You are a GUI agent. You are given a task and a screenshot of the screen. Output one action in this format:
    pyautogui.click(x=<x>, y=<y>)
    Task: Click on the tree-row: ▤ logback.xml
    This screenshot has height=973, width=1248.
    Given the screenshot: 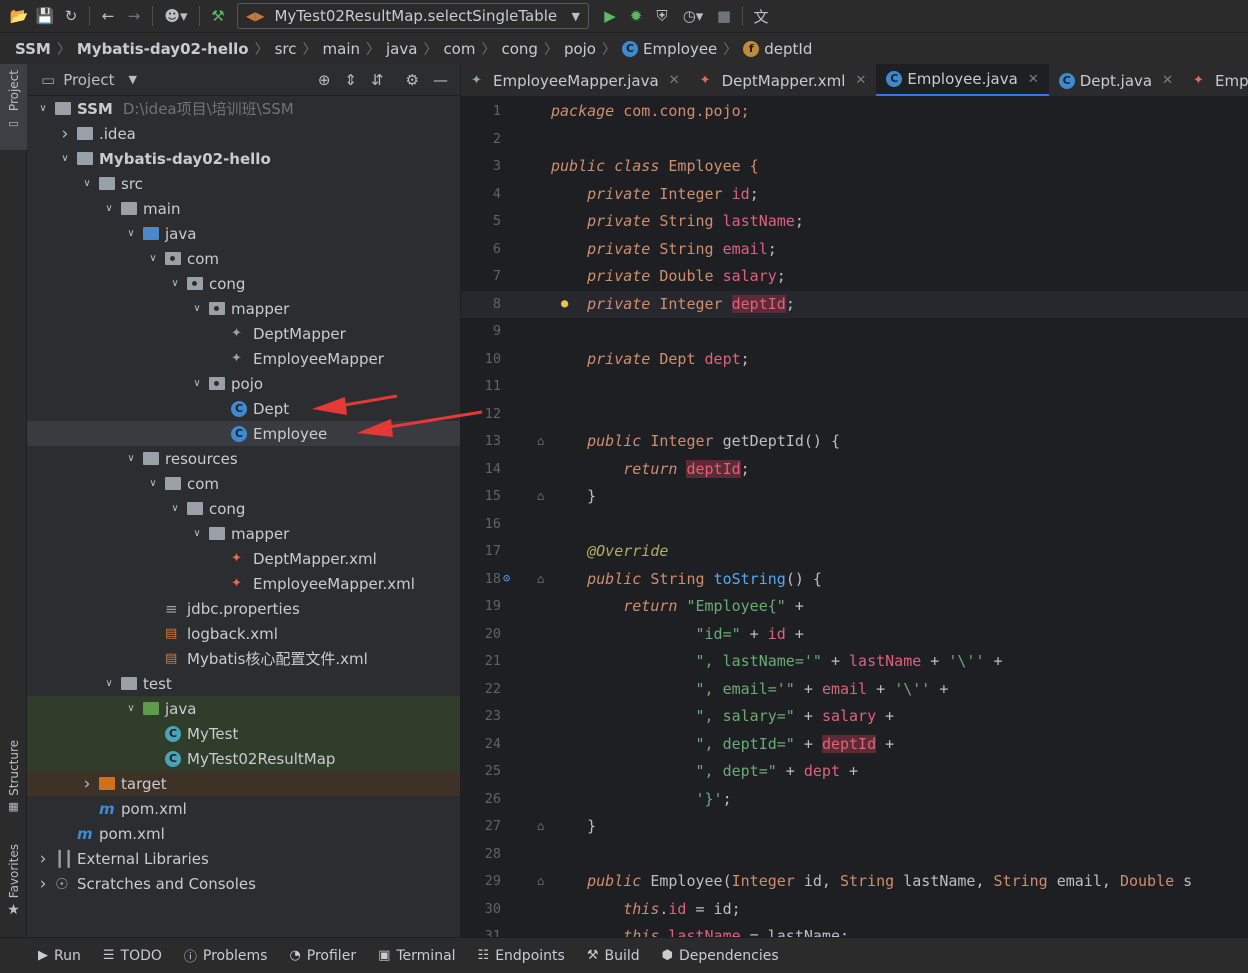 What is the action you would take?
    pyautogui.click(x=243, y=633)
    